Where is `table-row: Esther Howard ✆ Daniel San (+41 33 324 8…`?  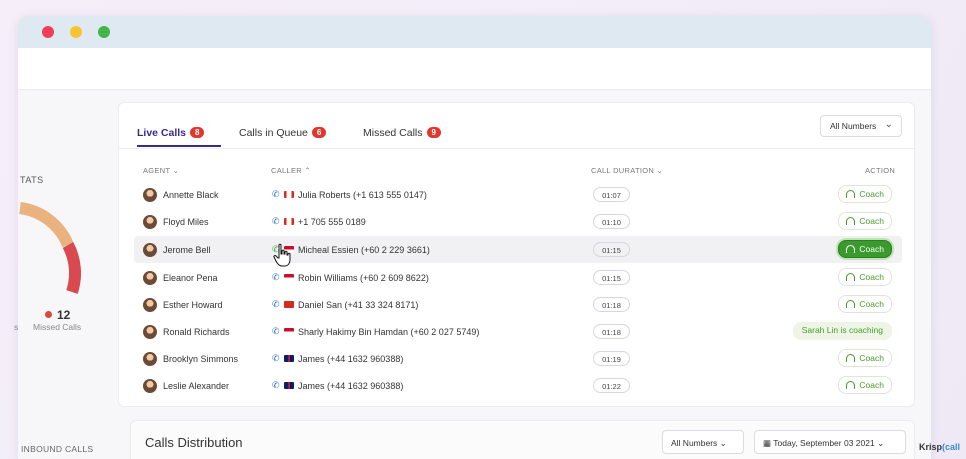 table-row: Esther Howard ✆ Daniel San (+41 33 324 8… is located at coordinates (518, 304).